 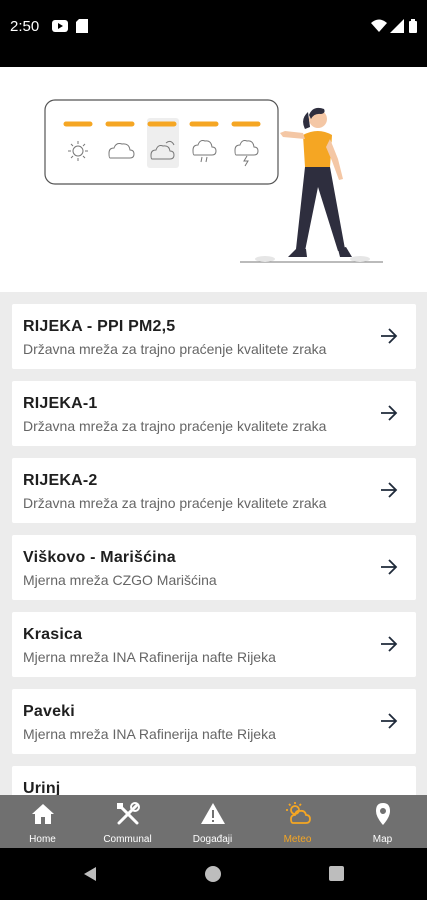 I want to click on nav-map: Map, so click(x=382, y=821).